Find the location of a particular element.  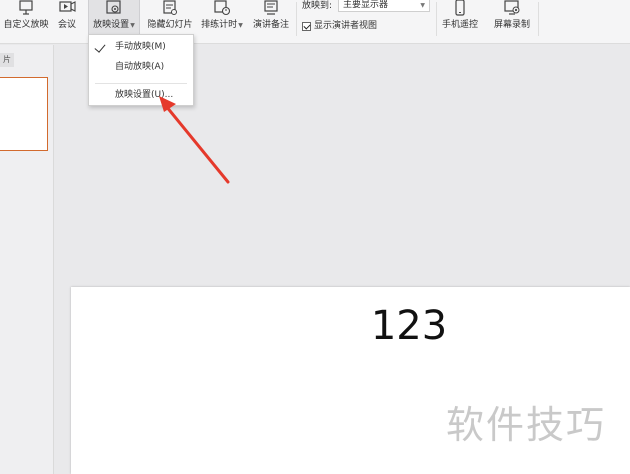

annotation-arrow-icon is located at coordinates (194, 140).